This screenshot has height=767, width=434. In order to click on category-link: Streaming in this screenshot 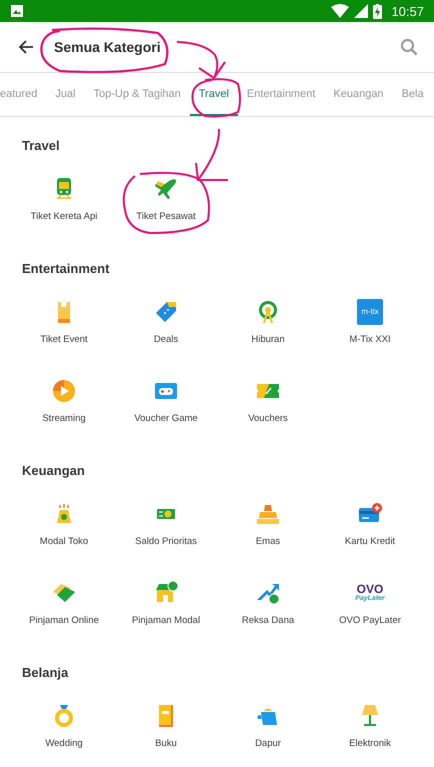, I will do `click(64, 419)`.